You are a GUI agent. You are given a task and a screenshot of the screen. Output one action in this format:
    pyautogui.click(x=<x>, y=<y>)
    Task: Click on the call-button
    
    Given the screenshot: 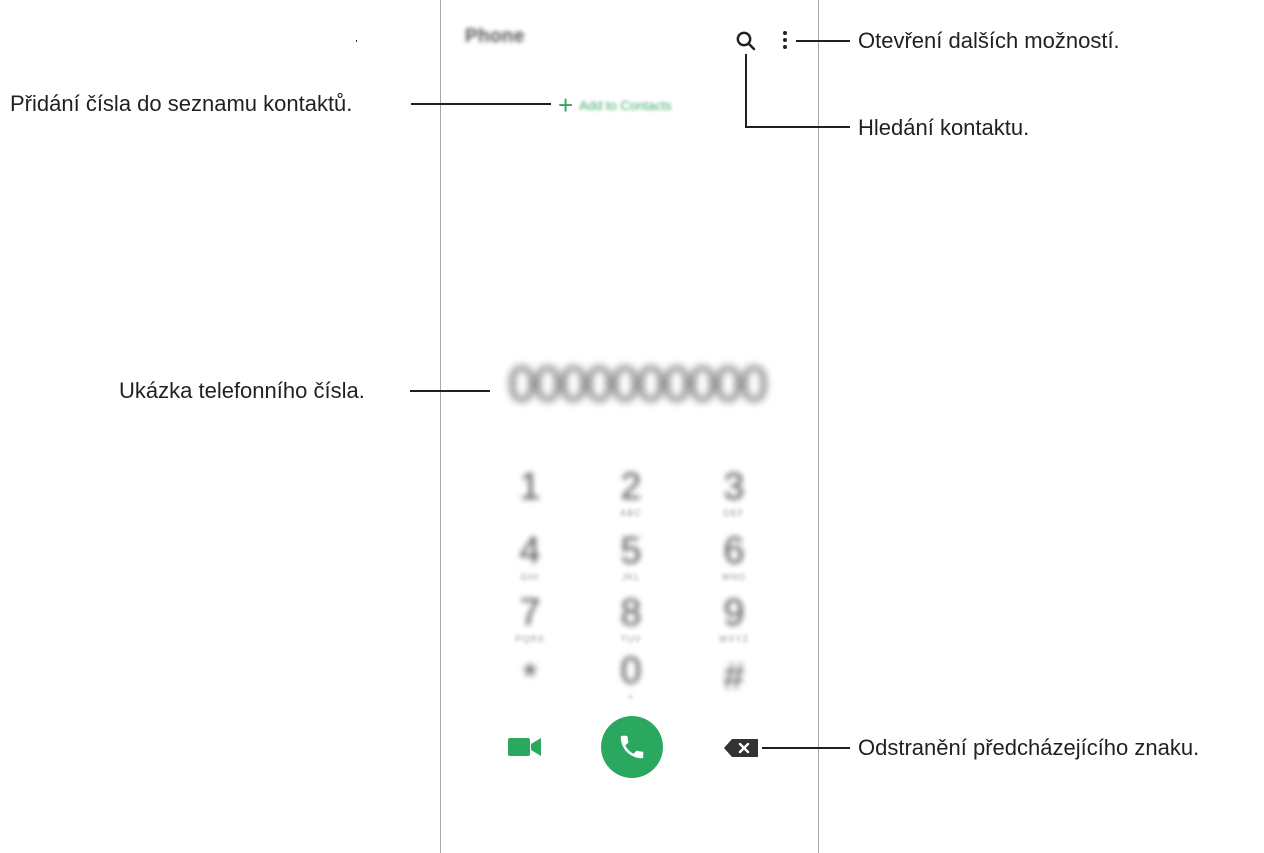 What is the action you would take?
    pyautogui.click(x=632, y=747)
    